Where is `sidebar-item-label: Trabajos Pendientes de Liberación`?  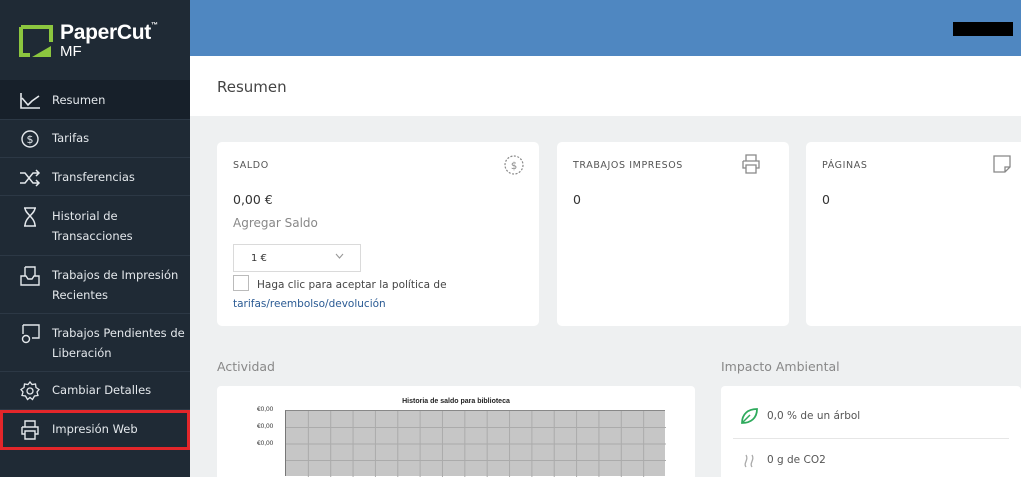
sidebar-item-label: Trabajos Pendientes de Liberación is located at coordinates (118, 343).